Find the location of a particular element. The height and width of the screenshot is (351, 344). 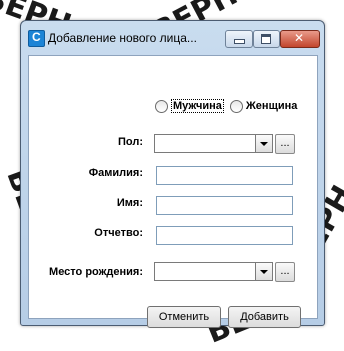

minimize-button is located at coordinates (239, 39).